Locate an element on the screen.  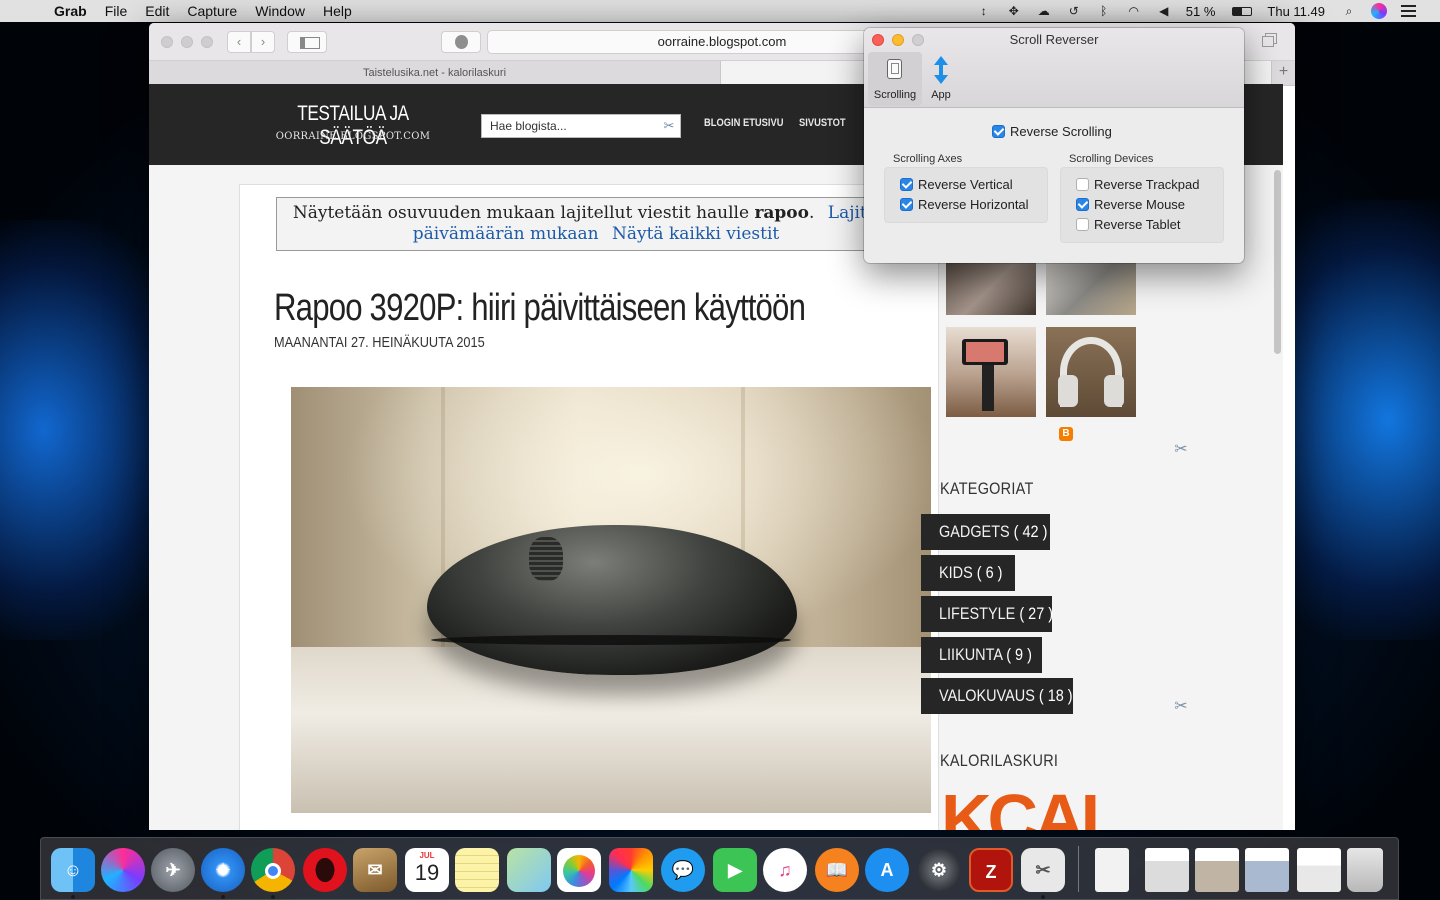
category-liikunta: LIIKUNTA ( 9 ) is located at coordinates (981, 655).